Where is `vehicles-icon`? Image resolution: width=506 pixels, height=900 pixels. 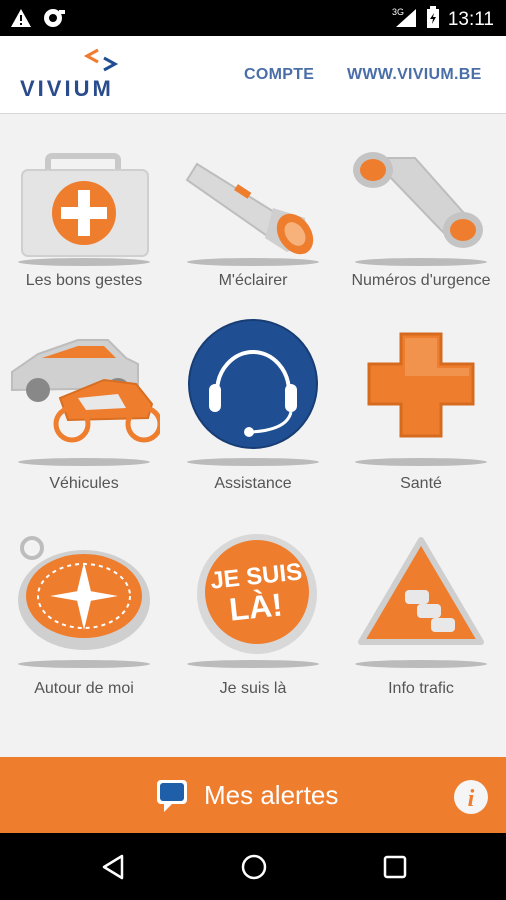
vehicles-icon is located at coordinates (85, 402).